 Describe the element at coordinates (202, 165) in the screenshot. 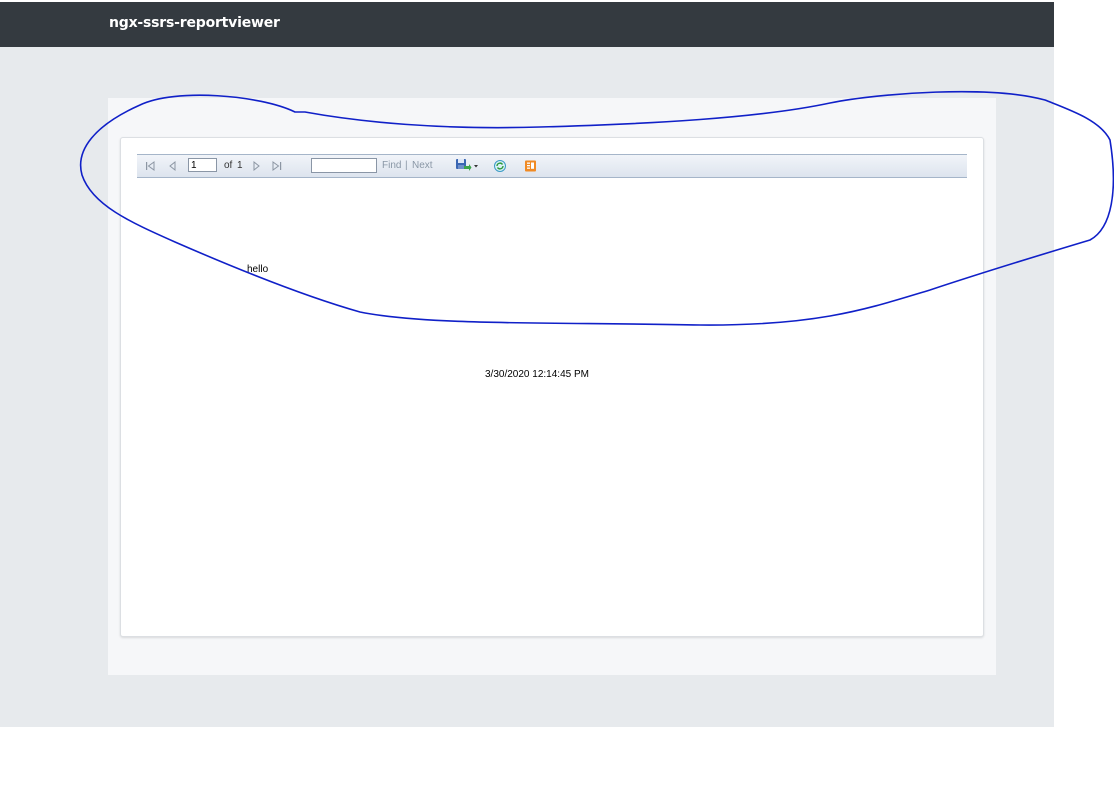

I see `page-number-input` at that location.